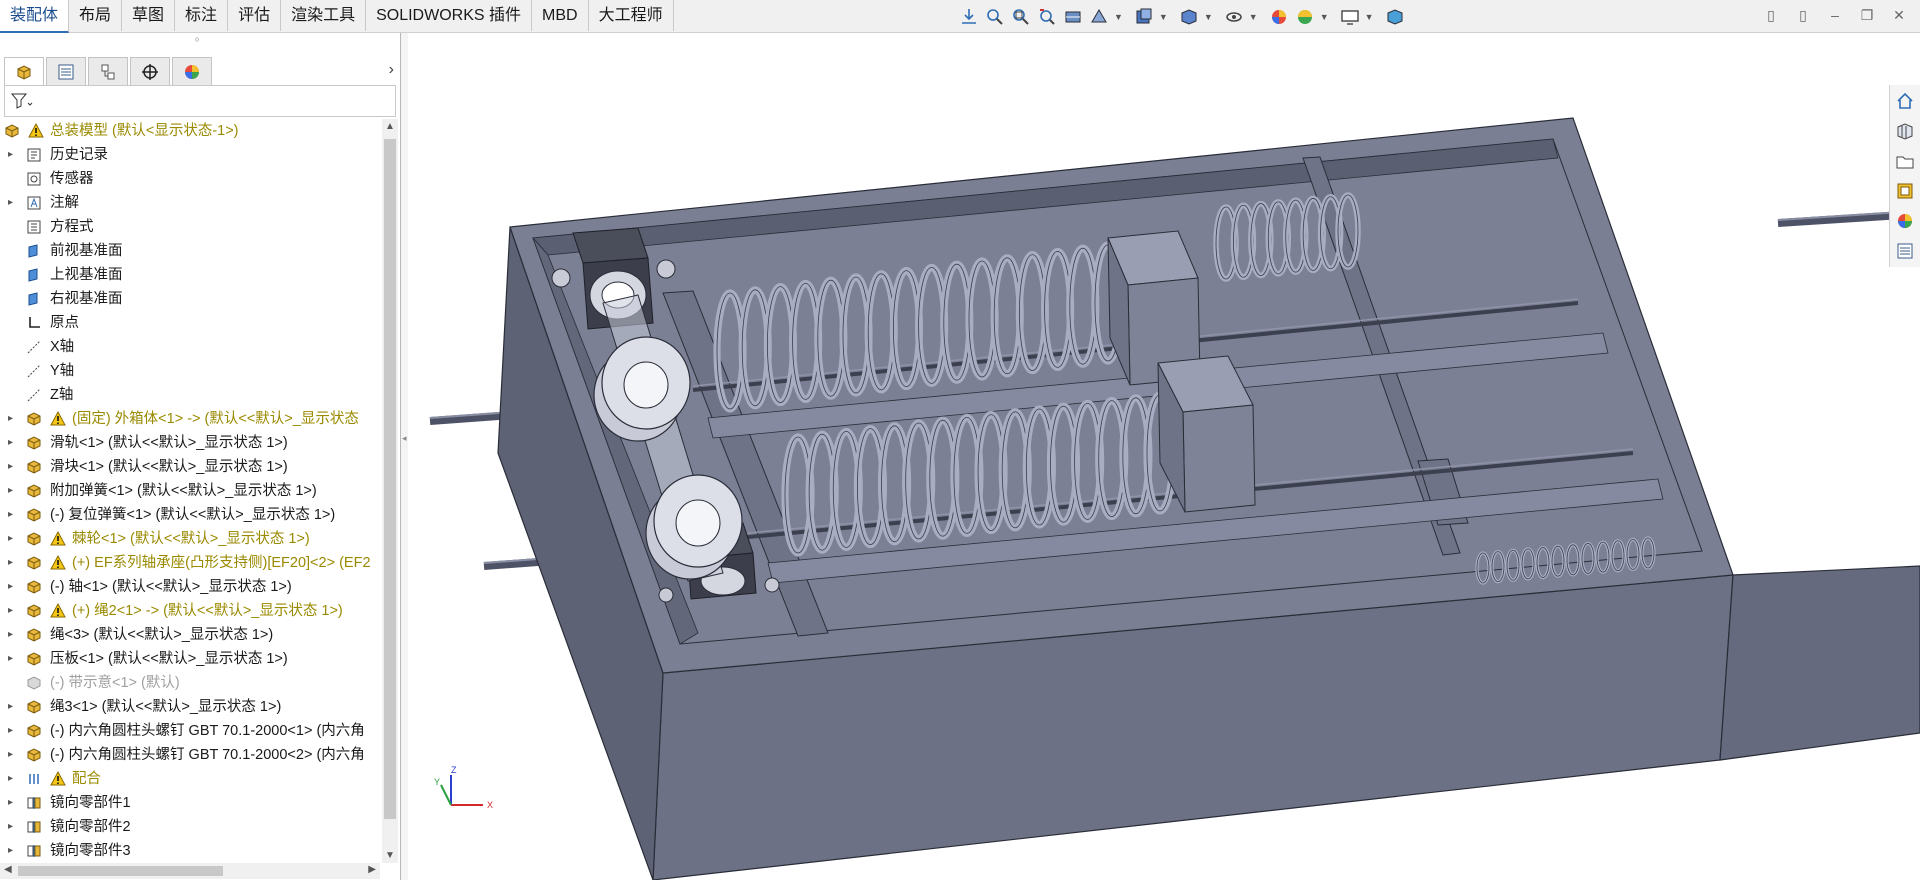  Describe the element at coordinates (969, 17) in the screenshot. I see `view-orientation-icon` at that location.